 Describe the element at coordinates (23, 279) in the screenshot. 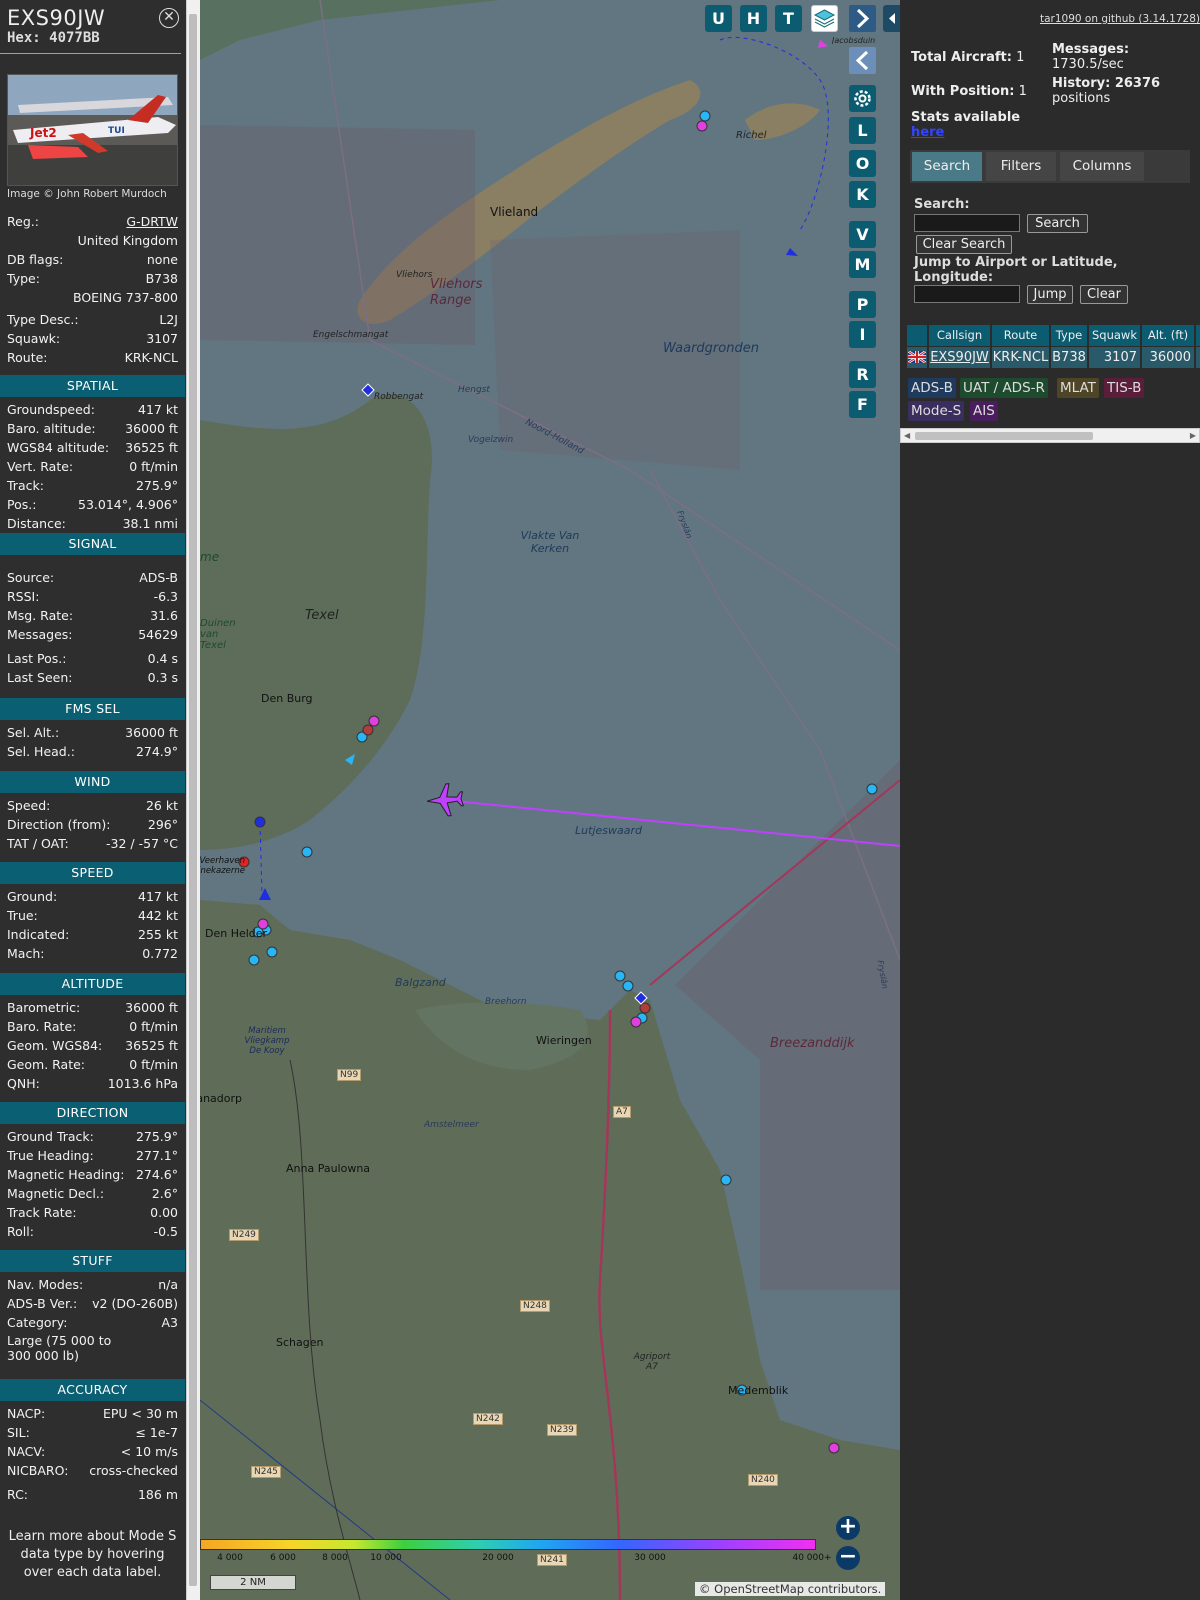

I see `info-label: Type:` at that location.